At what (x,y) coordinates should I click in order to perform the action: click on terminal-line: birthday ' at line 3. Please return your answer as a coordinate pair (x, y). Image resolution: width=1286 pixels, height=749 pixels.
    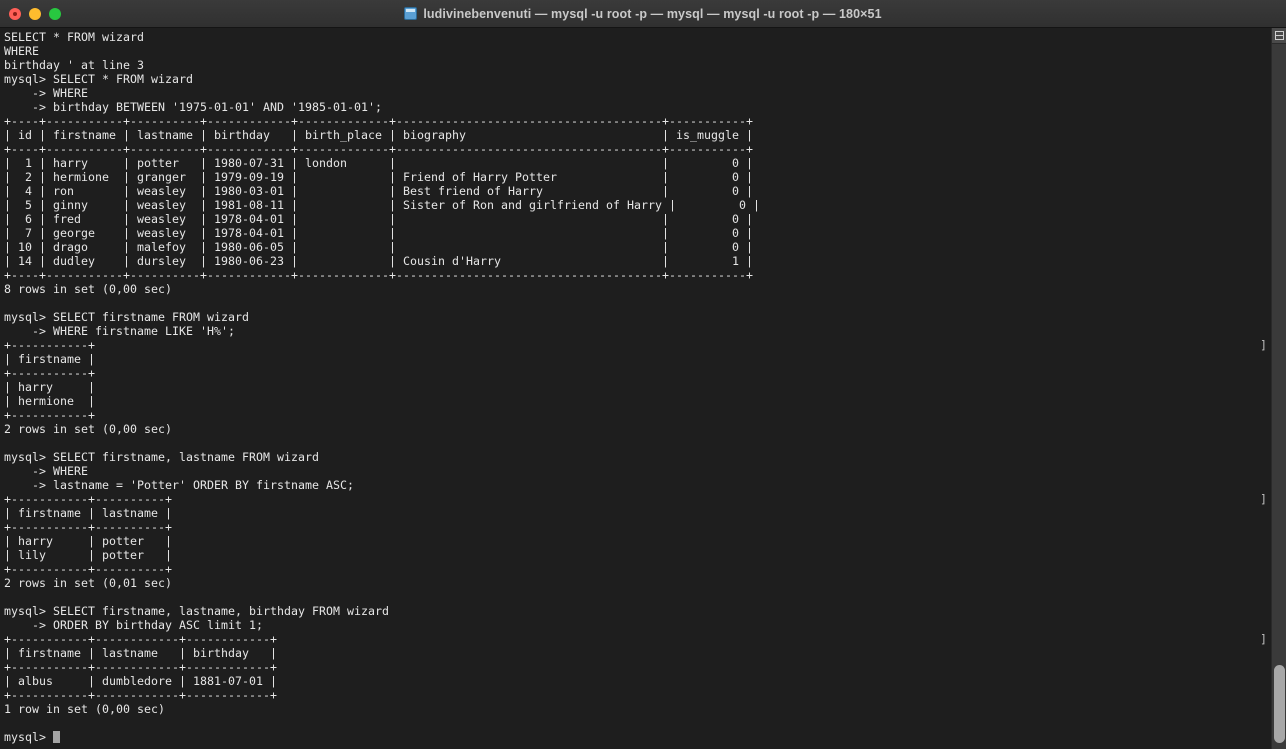
    Looking at the image, I should click on (74, 65).